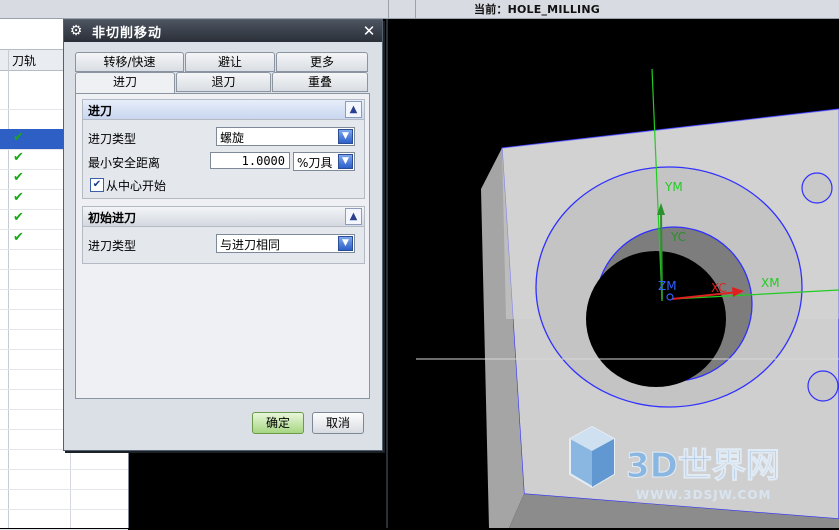 This screenshot has width=839, height=530. Describe the element at coordinates (76, 31) in the screenshot. I see `gear-icon: ⚙` at that location.